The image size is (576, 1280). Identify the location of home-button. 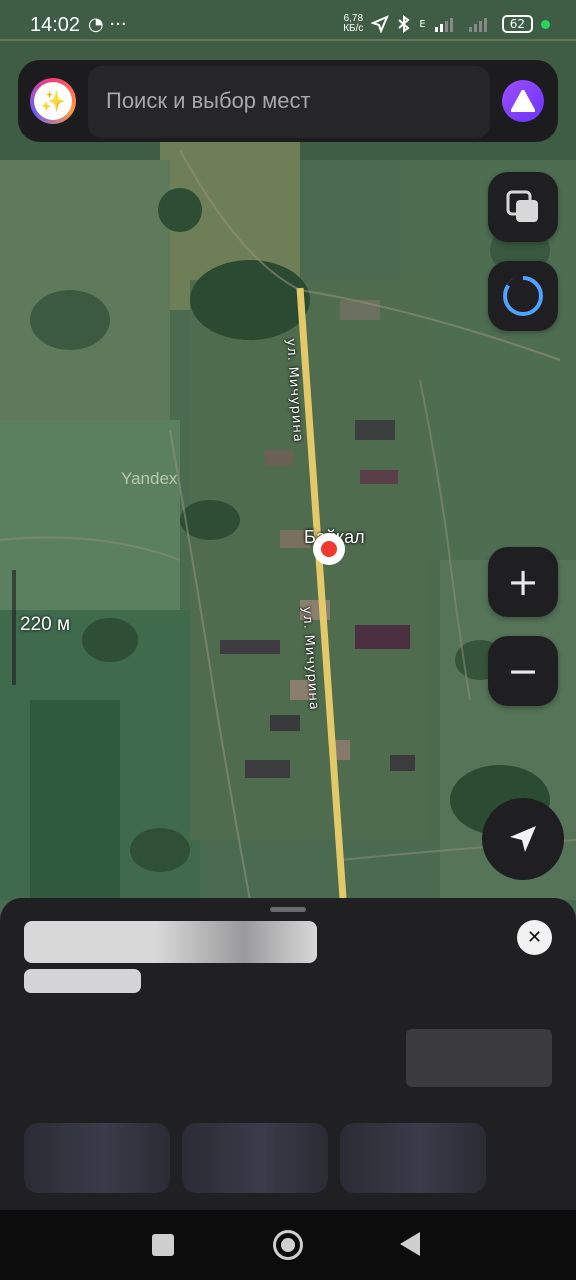
(288, 1245).